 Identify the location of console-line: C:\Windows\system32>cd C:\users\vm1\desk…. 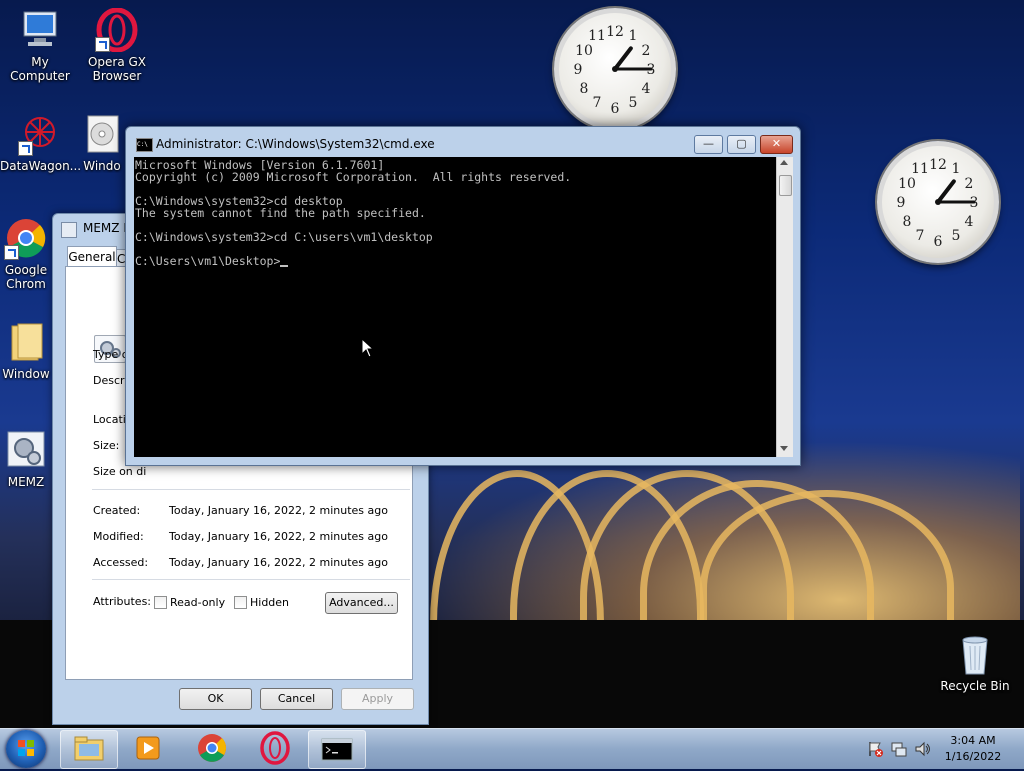
(284, 237).